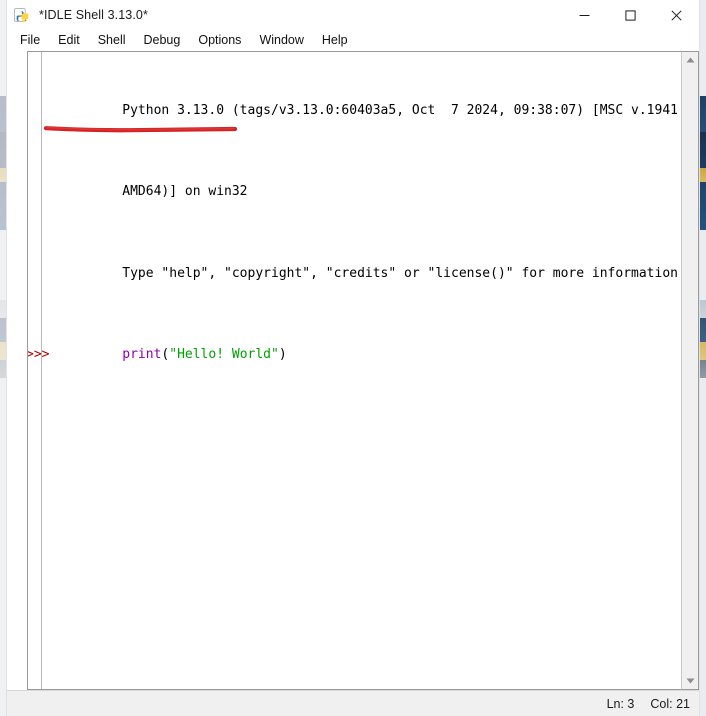  Describe the element at coordinates (219, 40) in the screenshot. I see `menu-item-options: Options` at that location.